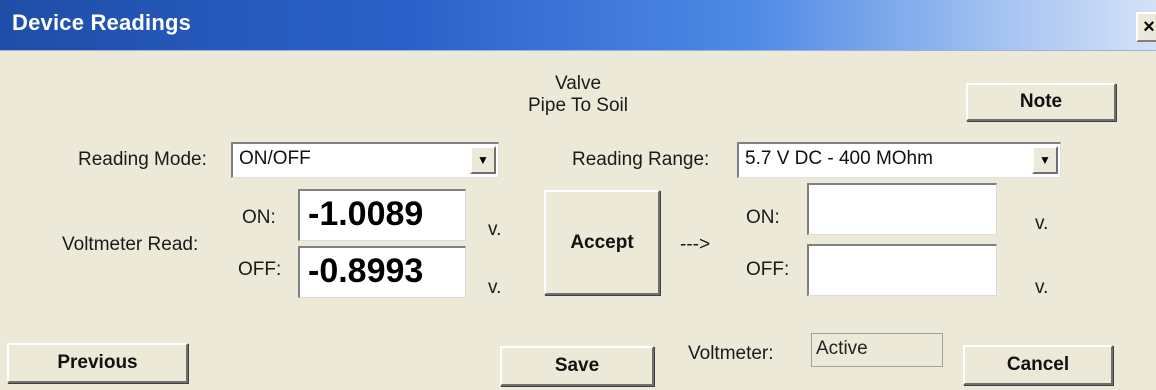 This screenshot has height=390, width=1156. I want to click on accepted-on-field, so click(902, 209).